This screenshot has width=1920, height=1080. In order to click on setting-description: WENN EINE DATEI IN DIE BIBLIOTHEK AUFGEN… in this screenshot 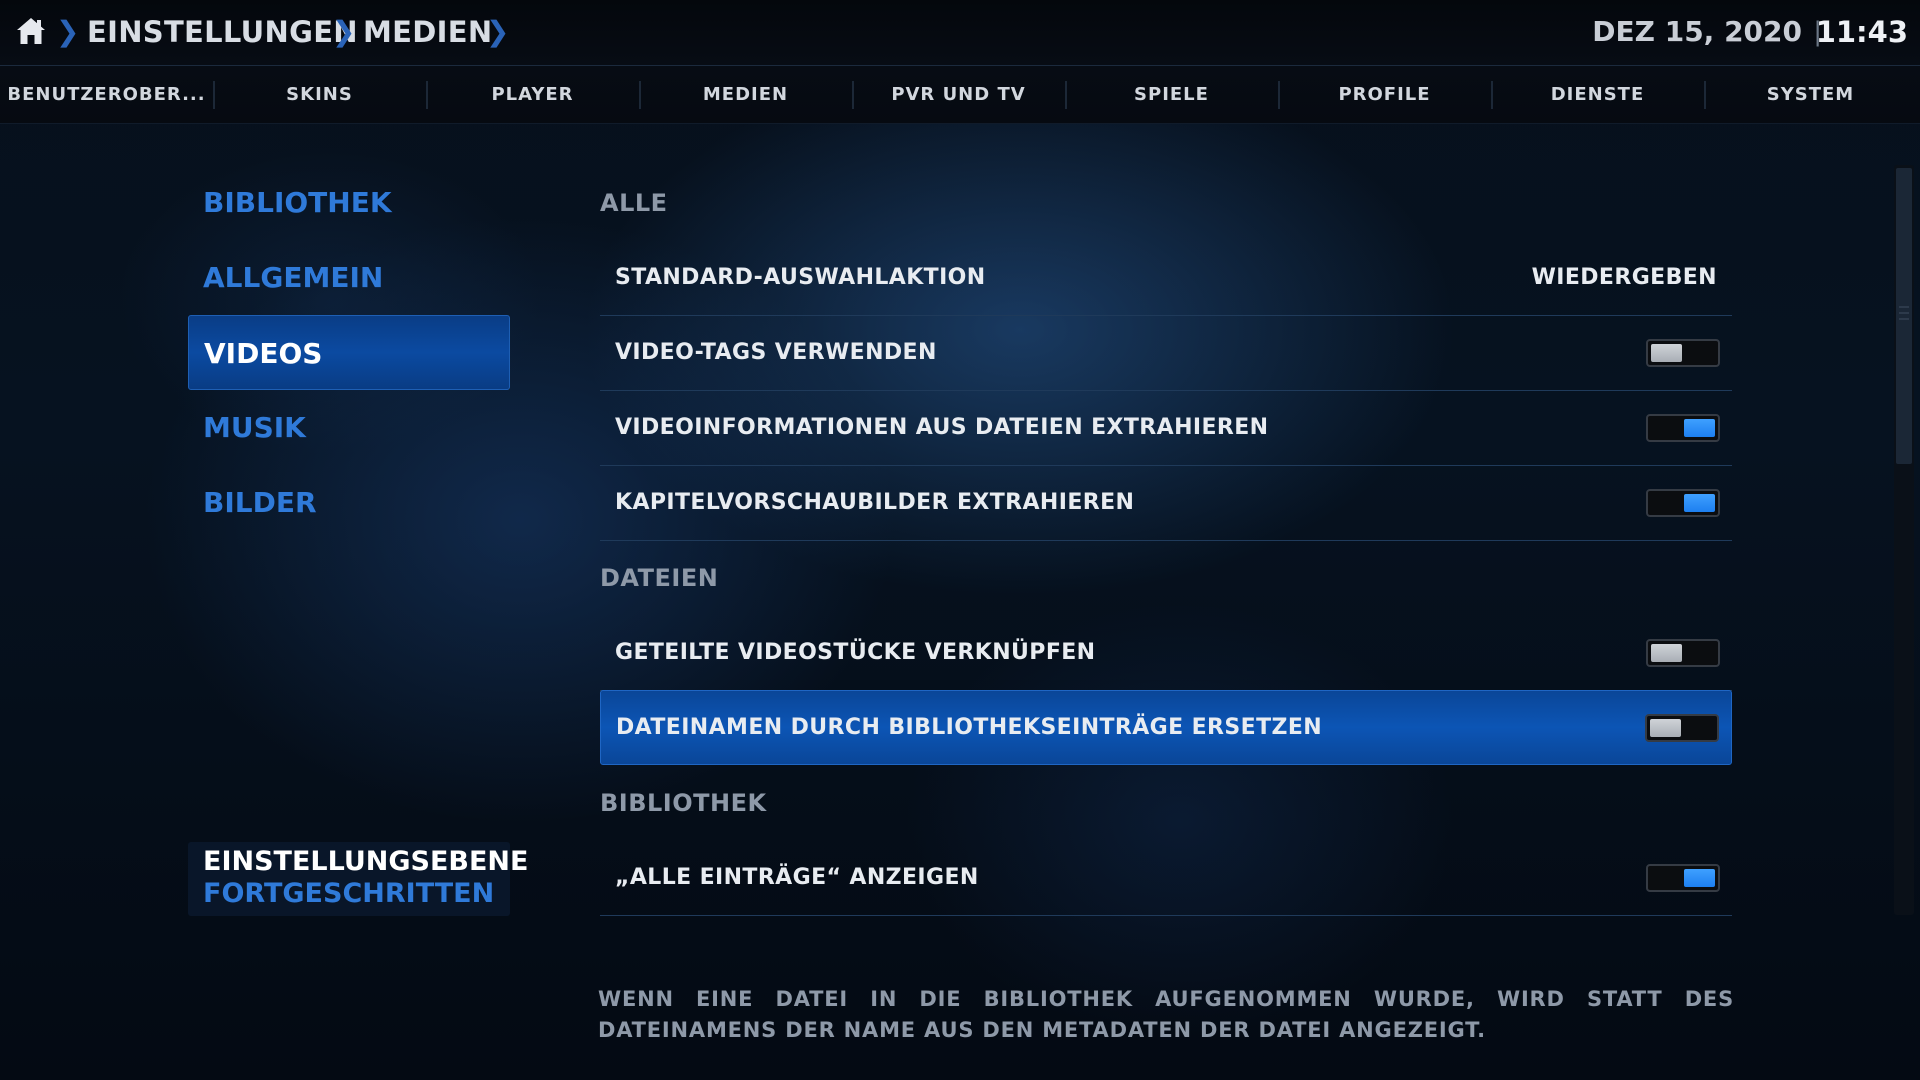, I will do `click(1166, 1014)`.